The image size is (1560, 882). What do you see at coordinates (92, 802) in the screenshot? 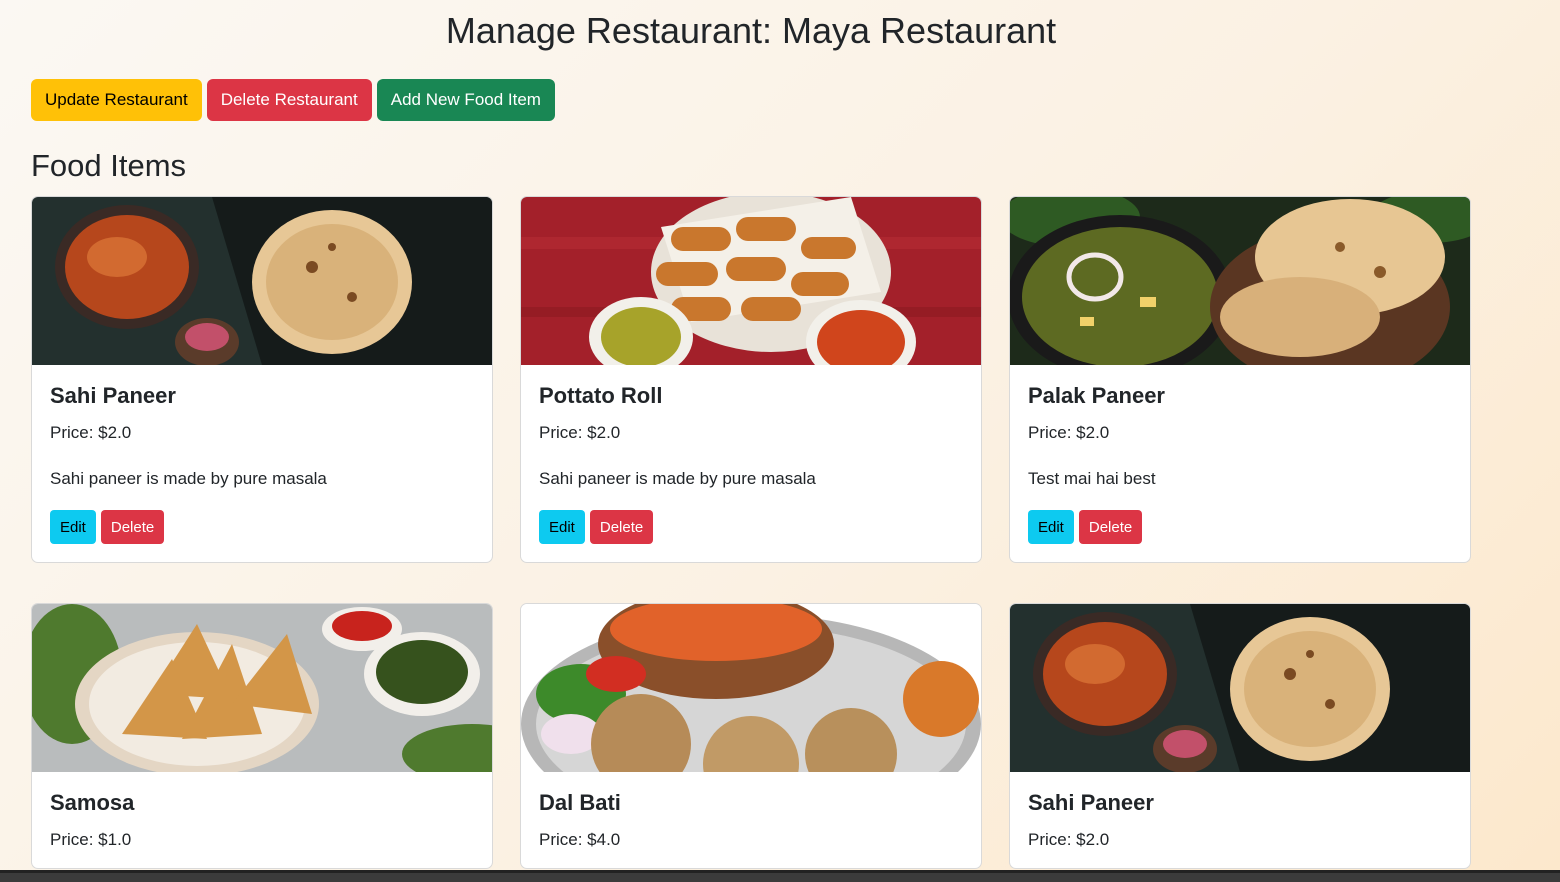
I see `food-name: Samosa` at bounding box center [92, 802].